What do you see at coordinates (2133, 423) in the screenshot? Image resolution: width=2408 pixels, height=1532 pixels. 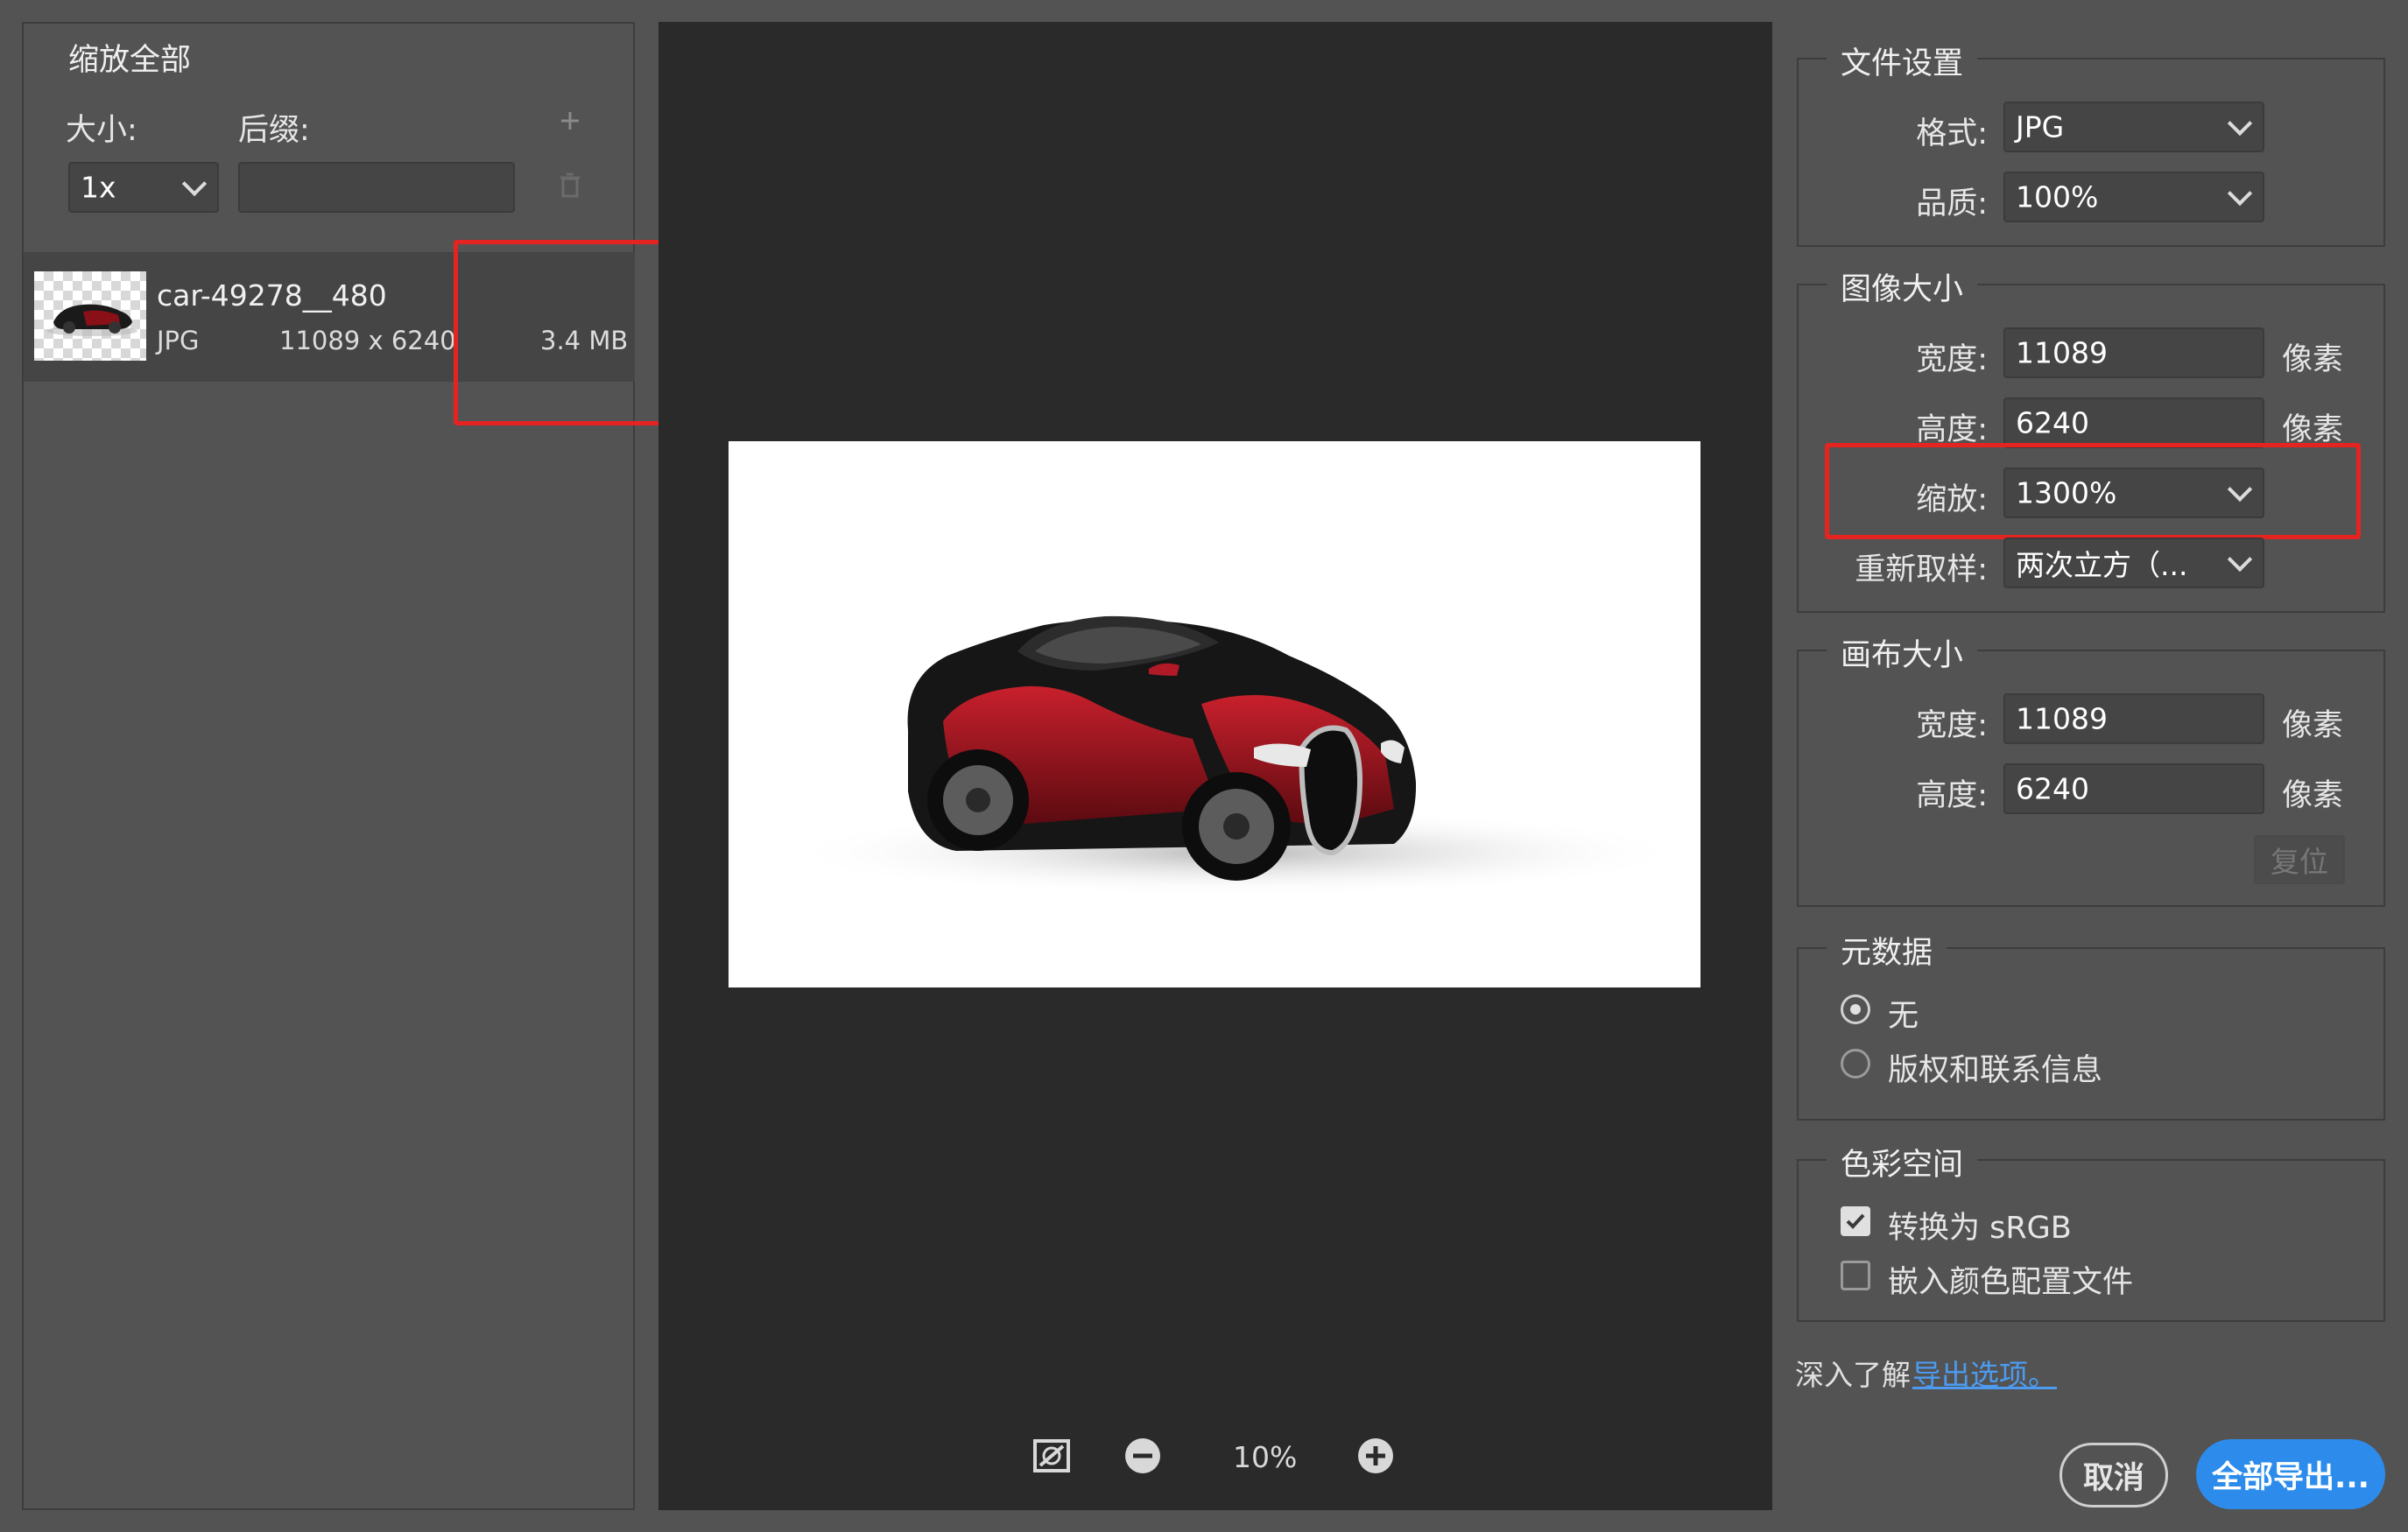 I see `image-height-input: 6240` at bounding box center [2133, 423].